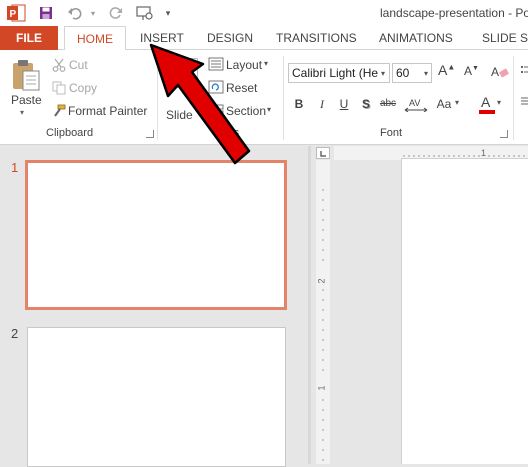 The height and width of the screenshot is (467, 528). What do you see at coordinates (403, 73) in the screenshot?
I see `font-size-value: 60` at bounding box center [403, 73].